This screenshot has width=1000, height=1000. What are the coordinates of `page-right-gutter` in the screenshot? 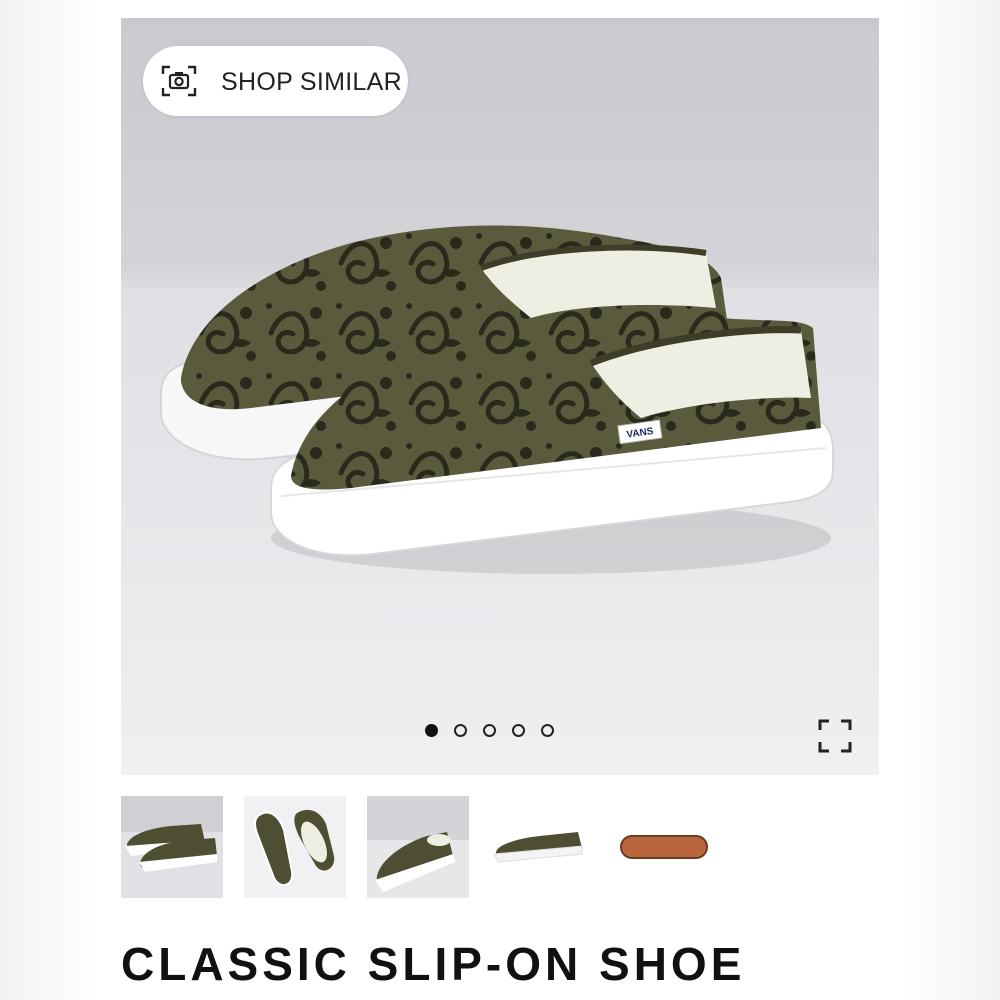 It's located at (950, 500).